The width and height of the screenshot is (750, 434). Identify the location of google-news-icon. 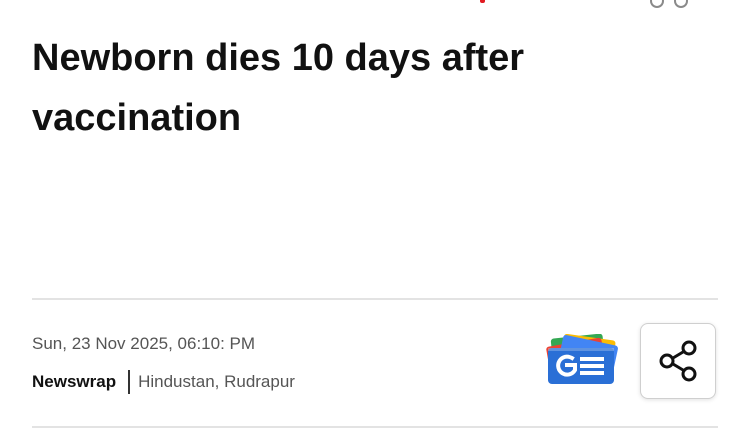
(582, 358).